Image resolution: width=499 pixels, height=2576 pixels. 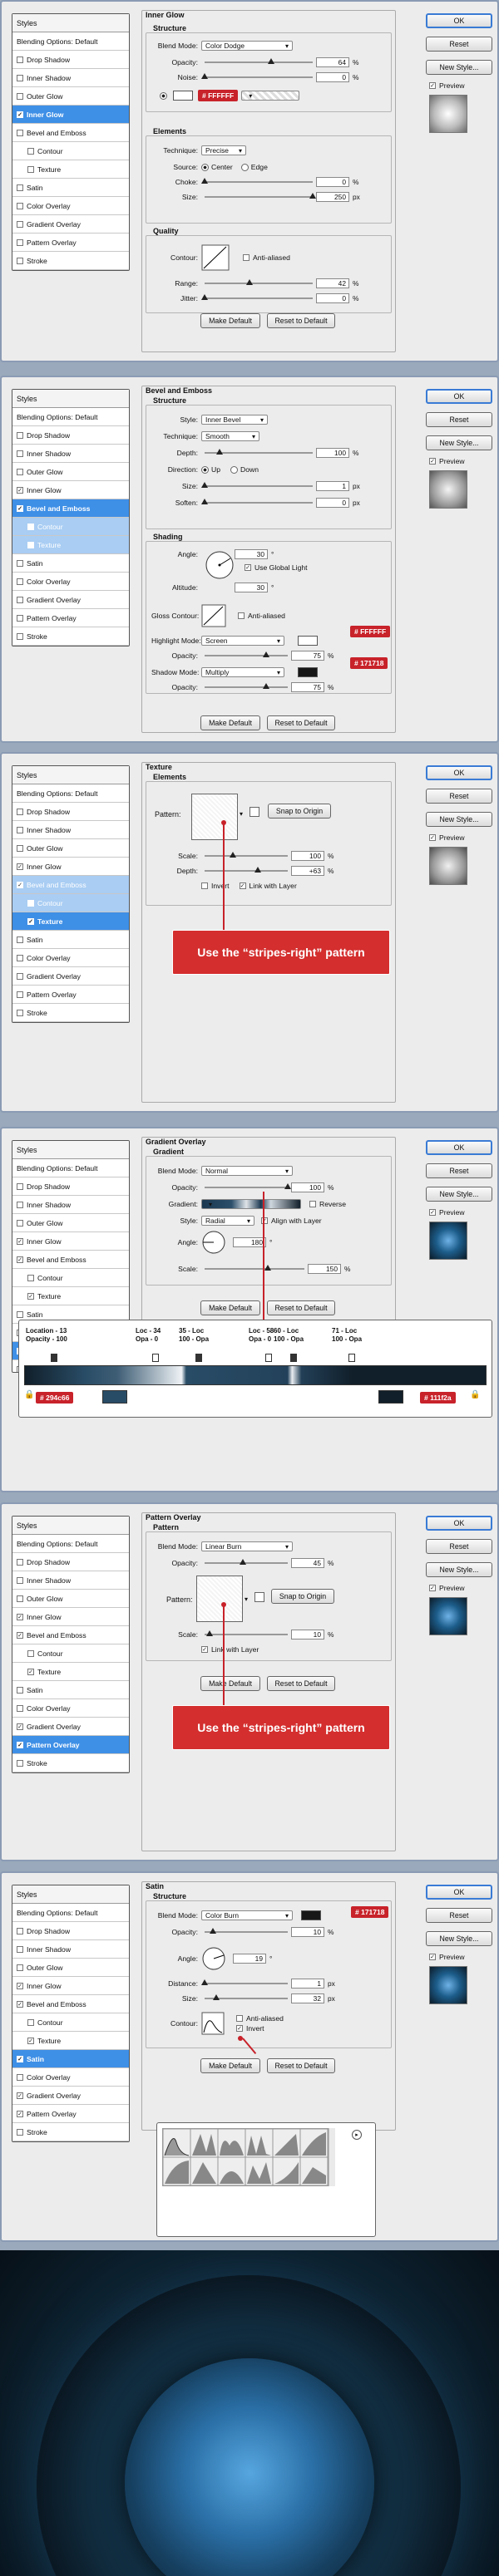 What do you see at coordinates (70, 600) in the screenshot?
I see `style-item-gradient-overlay: Gradient Overlay` at bounding box center [70, 600].